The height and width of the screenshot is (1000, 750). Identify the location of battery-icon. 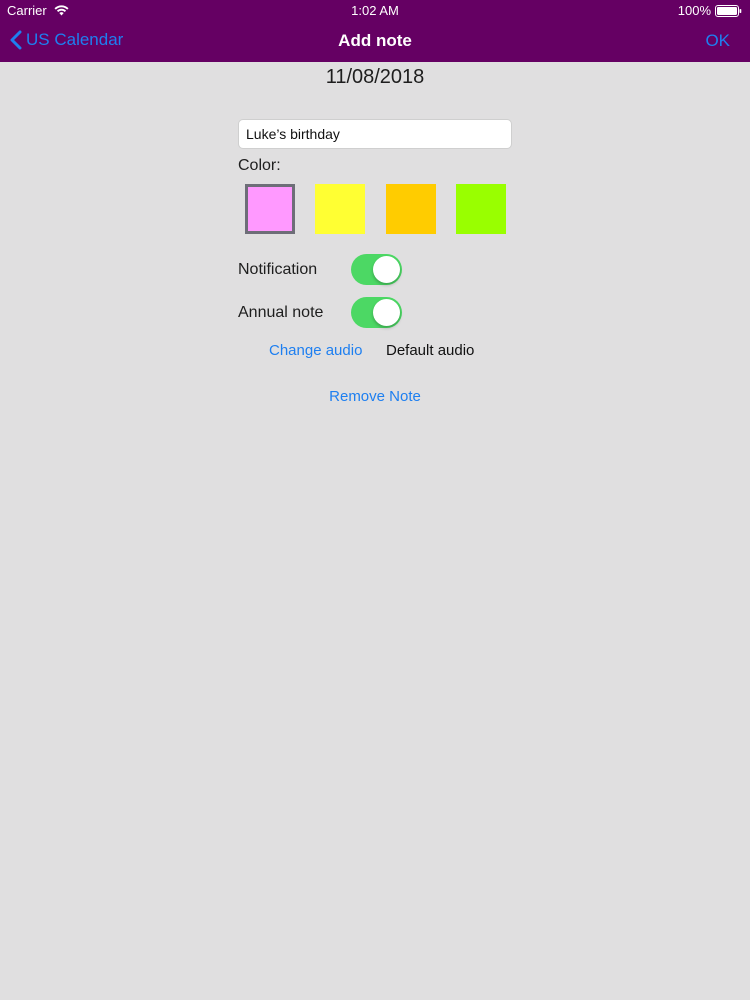
(728, 10).